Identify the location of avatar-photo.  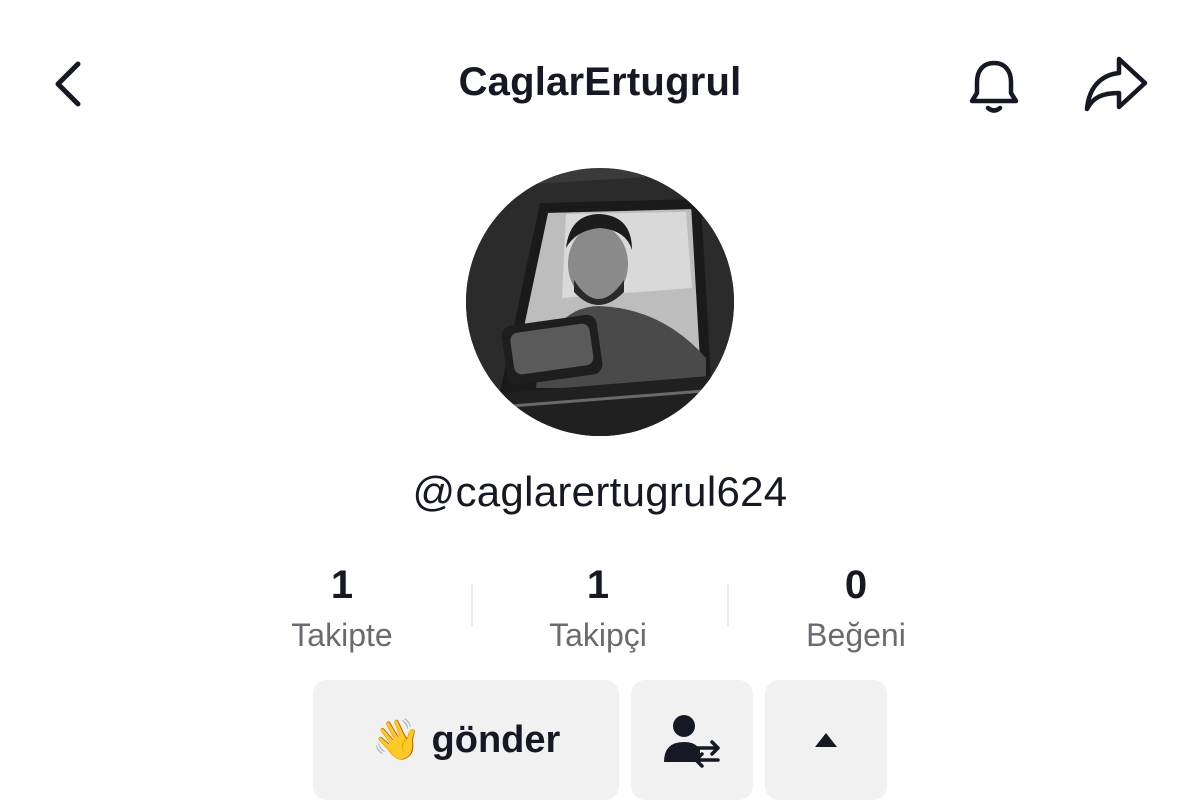
(600, 302).